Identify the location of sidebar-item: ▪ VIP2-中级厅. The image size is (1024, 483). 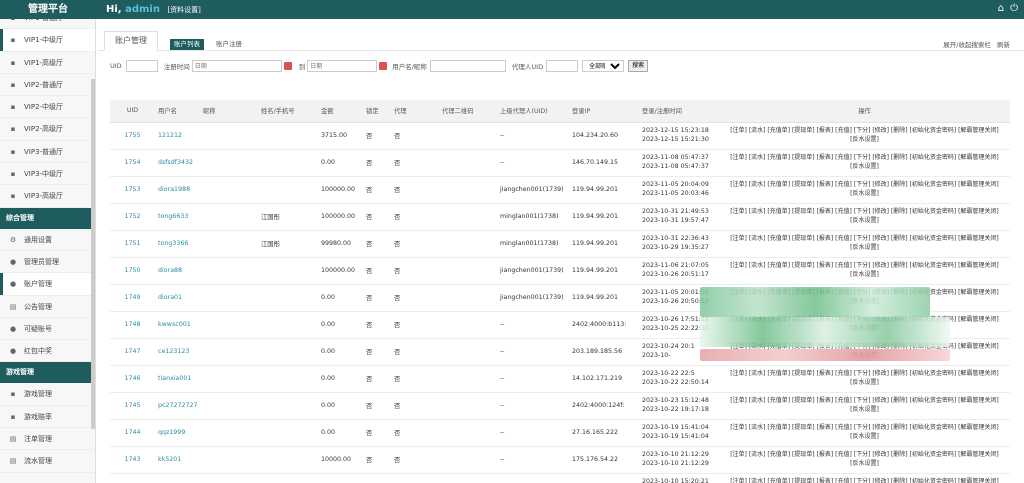
(47, 107).